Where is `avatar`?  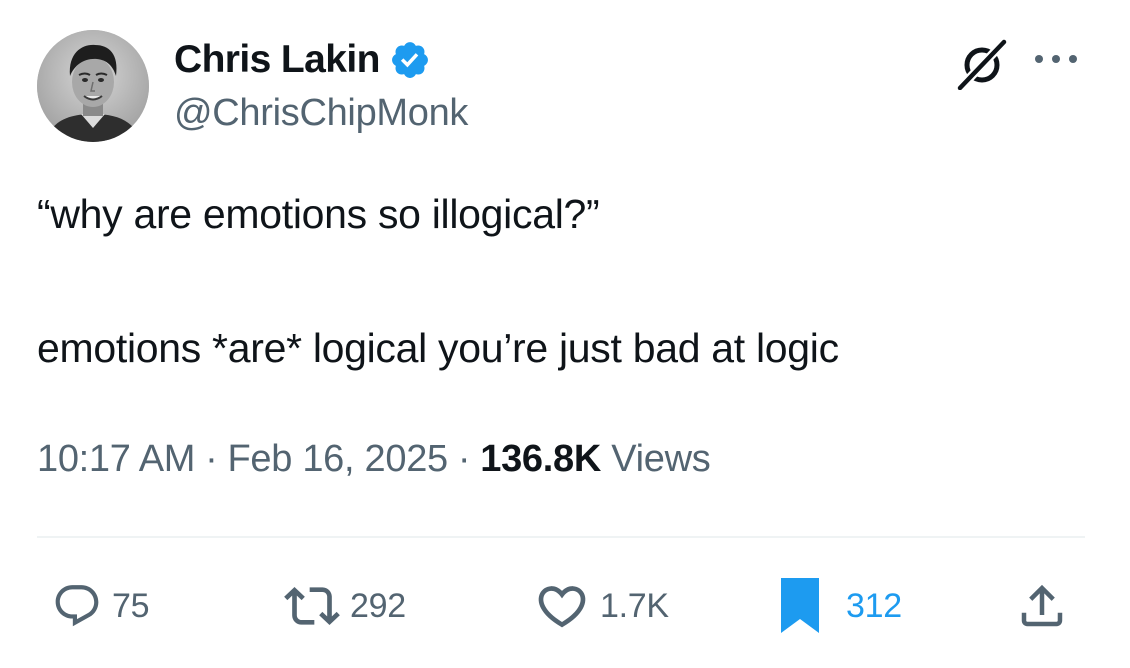
avatar is located at coordinates (93, 86).